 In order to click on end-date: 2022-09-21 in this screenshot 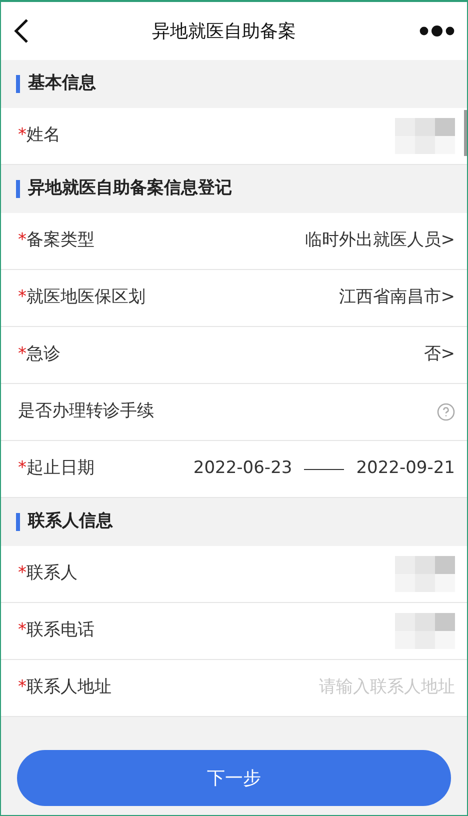, I will do `click(405, 469)`.